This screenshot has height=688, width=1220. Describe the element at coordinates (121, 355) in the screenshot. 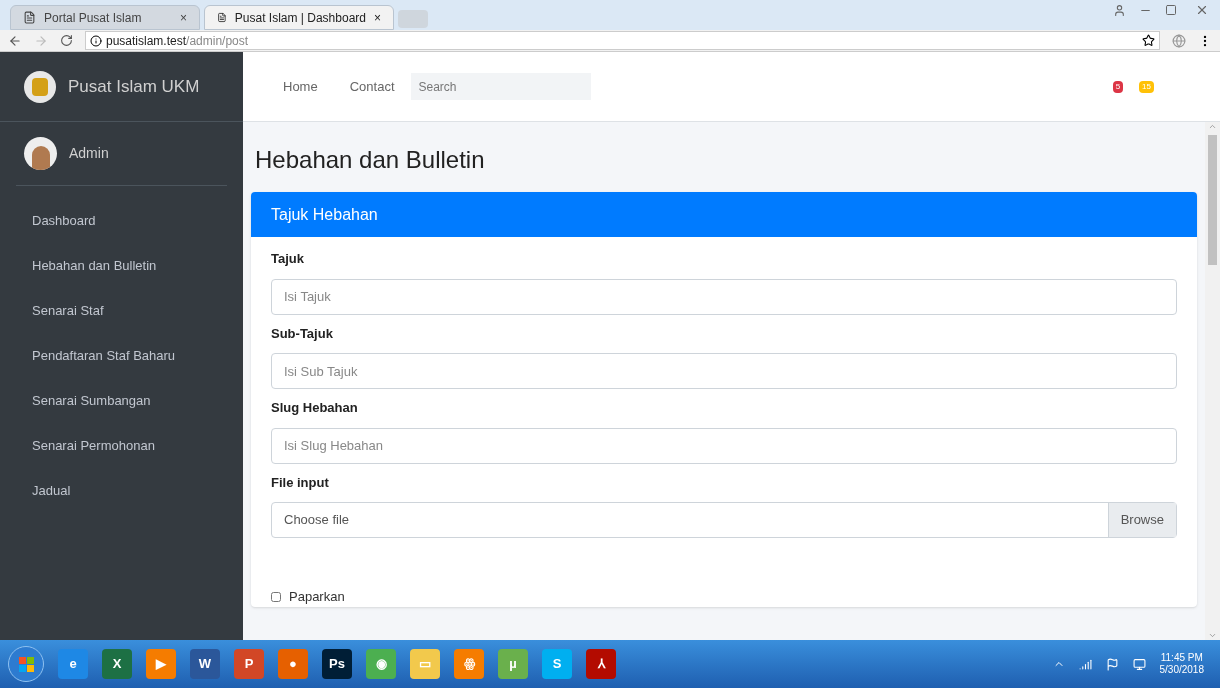

I see `sidebar-item: Pendaftaran Staf Baharu` at that location.